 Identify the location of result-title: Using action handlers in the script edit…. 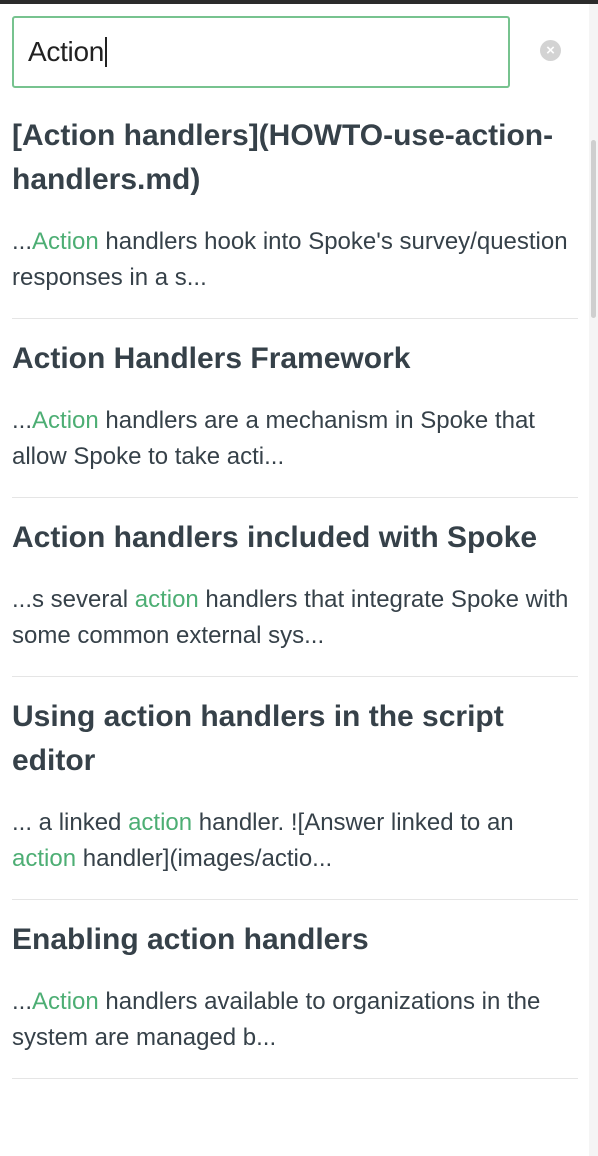
(295, 739).